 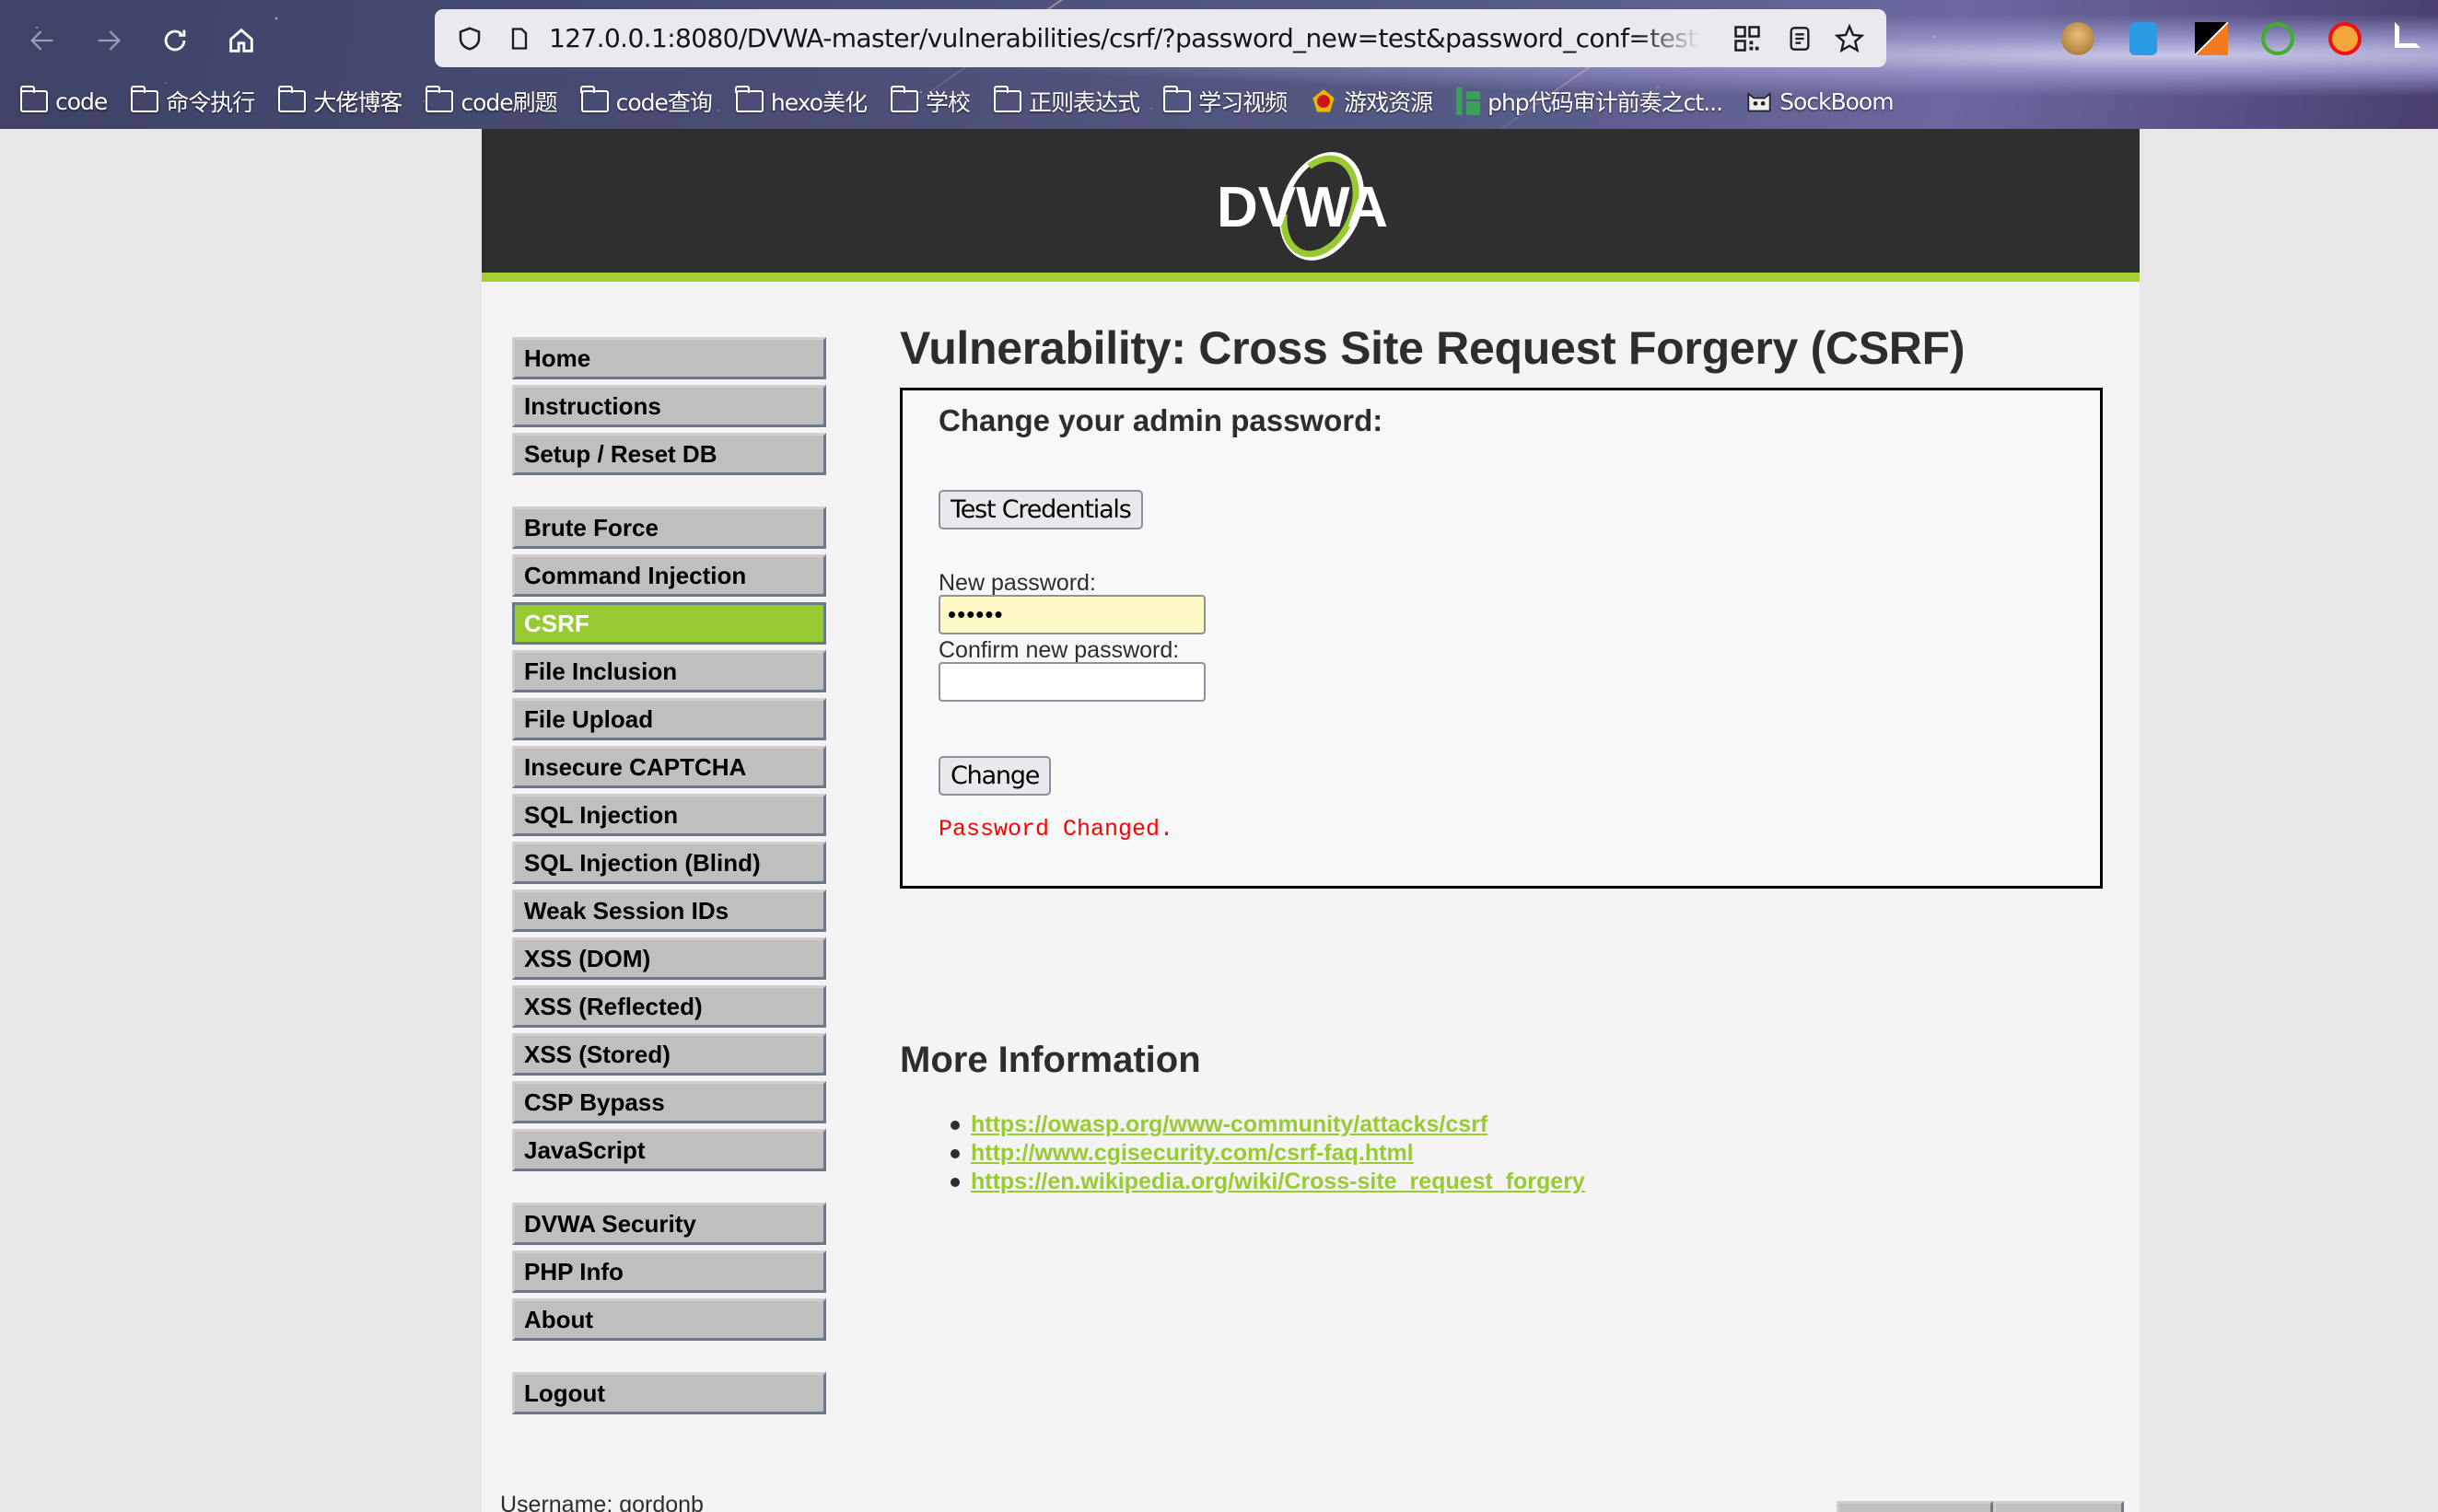 I want to click on shield-icon, so click(x=469, y=39).